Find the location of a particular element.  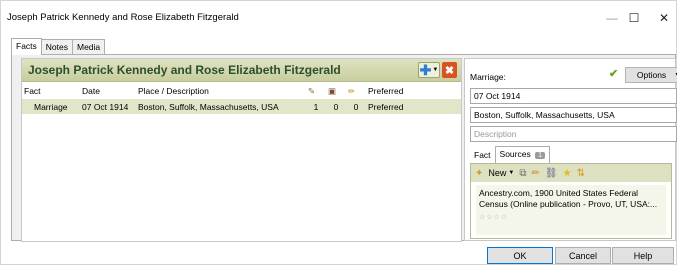

column-place: Place / Description is located at coordinates (221, 91).